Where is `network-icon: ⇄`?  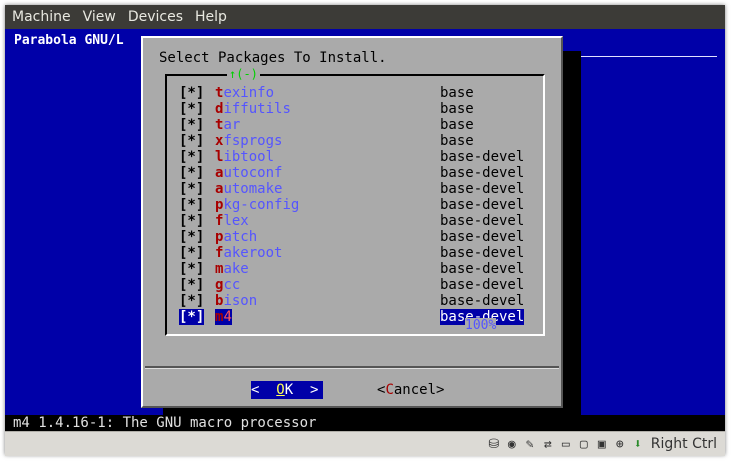
network-icon: ⇄ is located at coordinates (548, 444).